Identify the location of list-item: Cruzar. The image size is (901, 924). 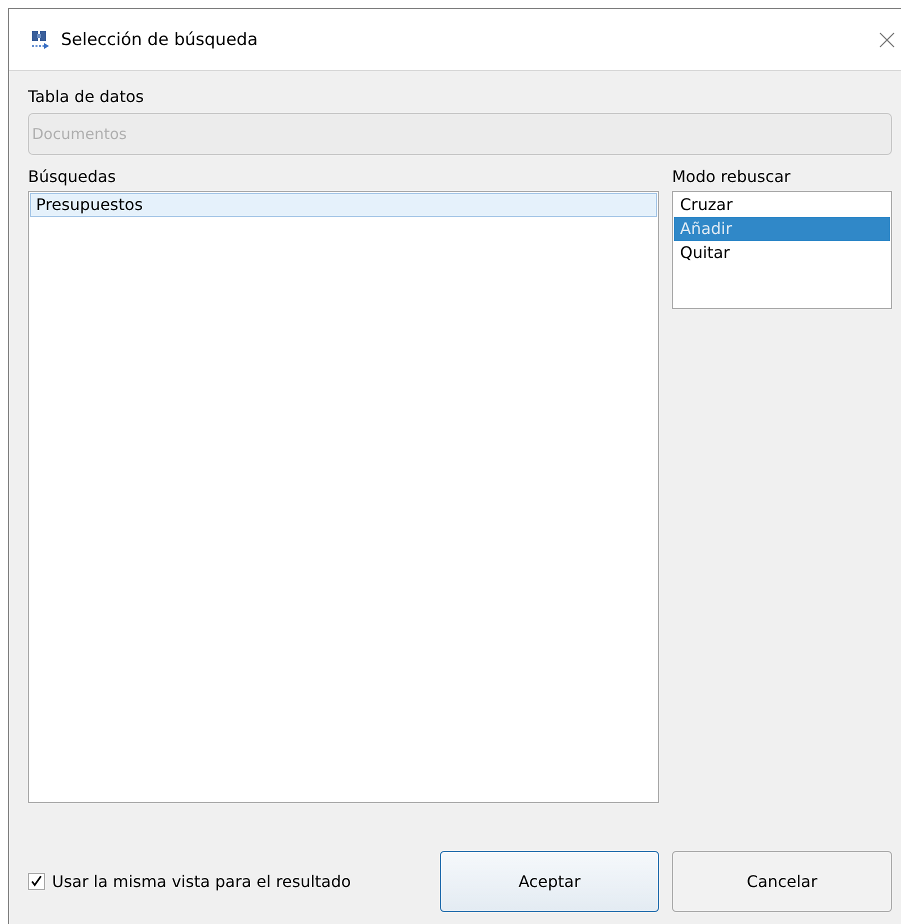
(782, 205).